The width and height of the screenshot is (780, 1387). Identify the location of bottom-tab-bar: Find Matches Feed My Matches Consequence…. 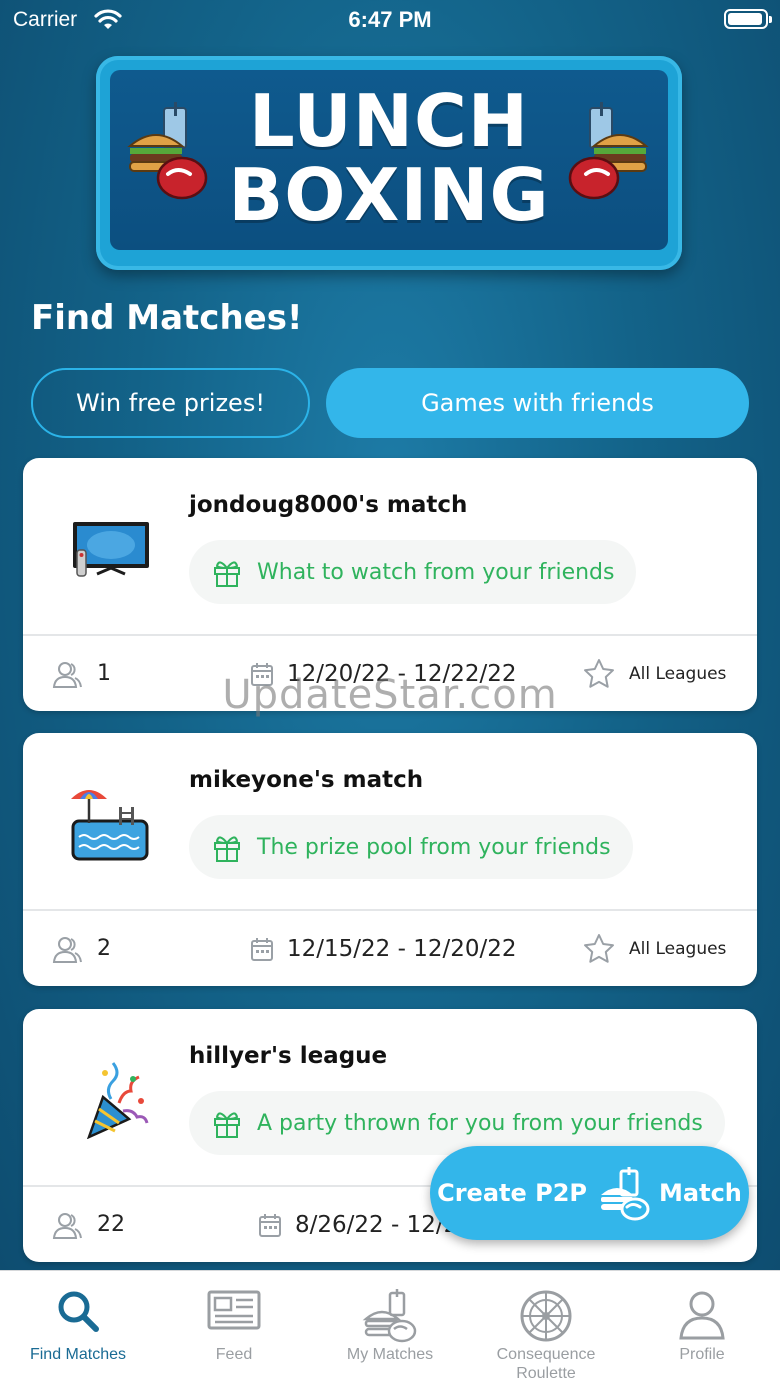
(390, 1328).